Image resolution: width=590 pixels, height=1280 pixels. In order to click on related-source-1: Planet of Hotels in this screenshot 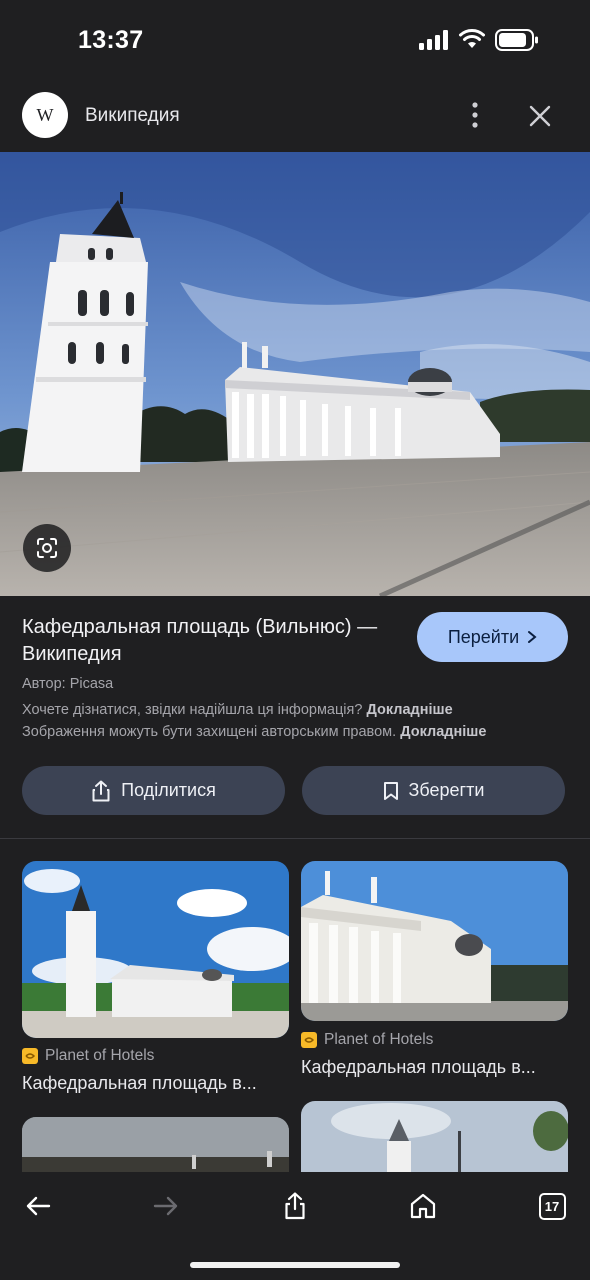, I will do `click(88, 1056)`.